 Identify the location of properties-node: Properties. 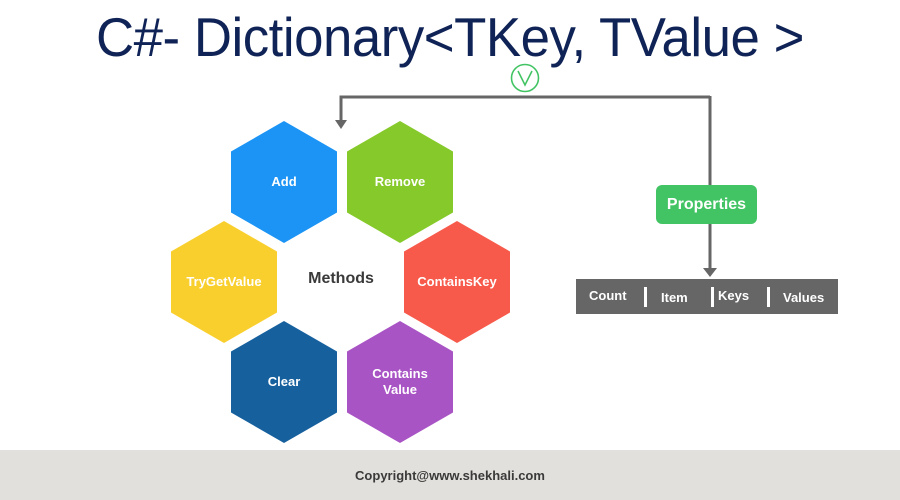
(706, 204).